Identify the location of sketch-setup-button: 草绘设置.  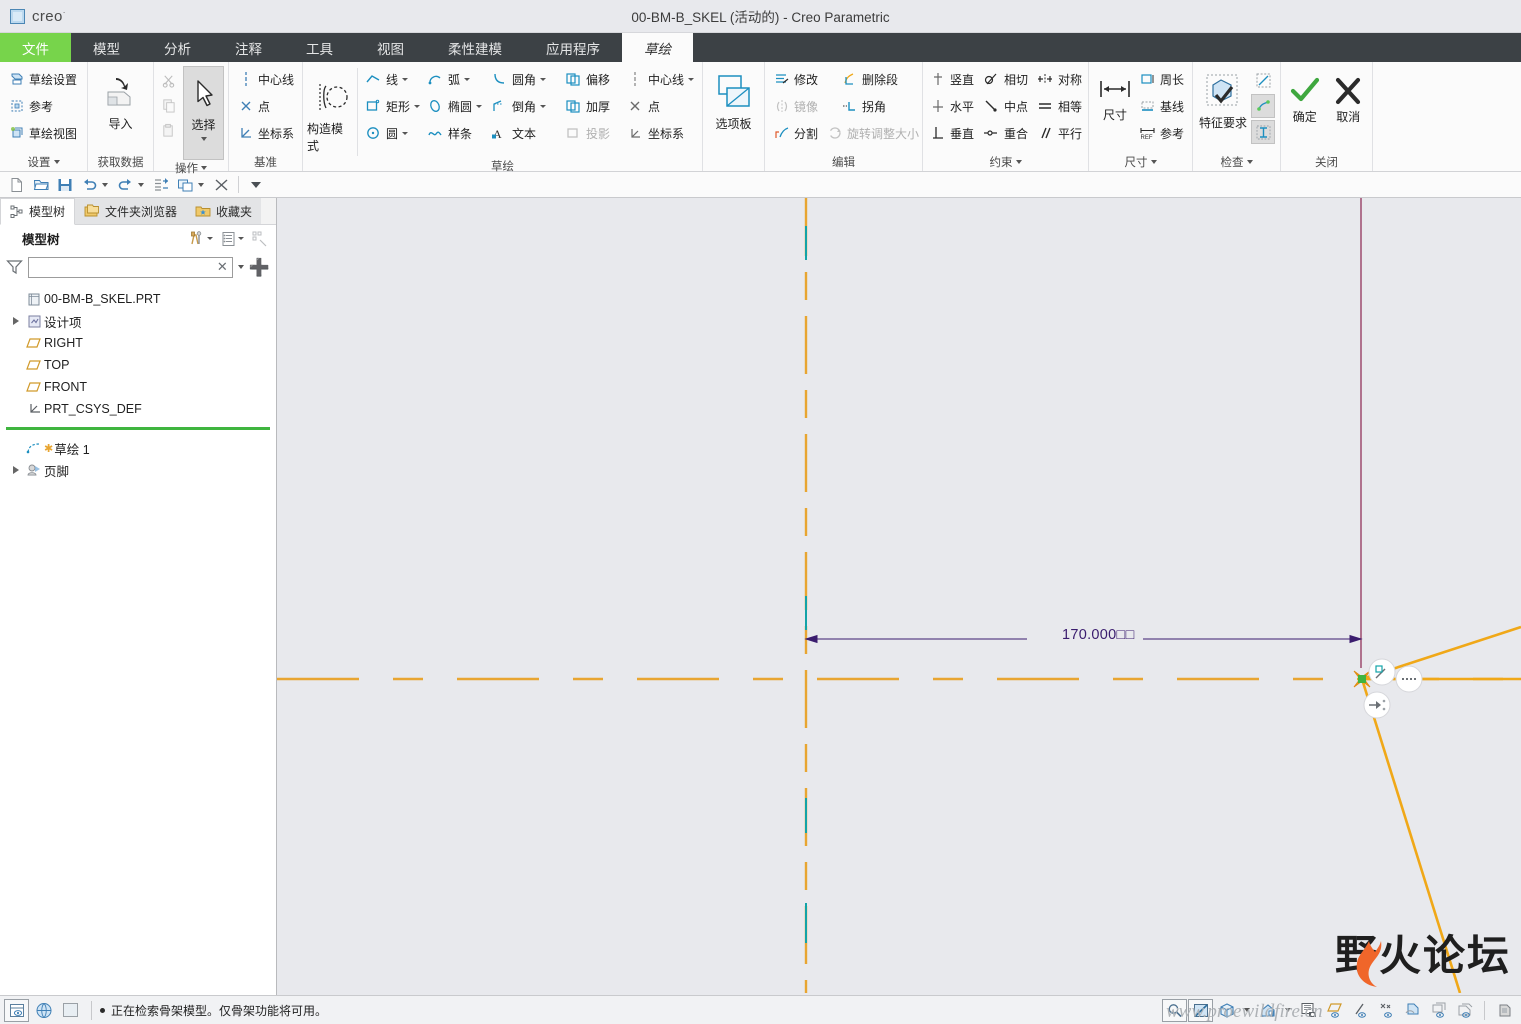
(42, 79).